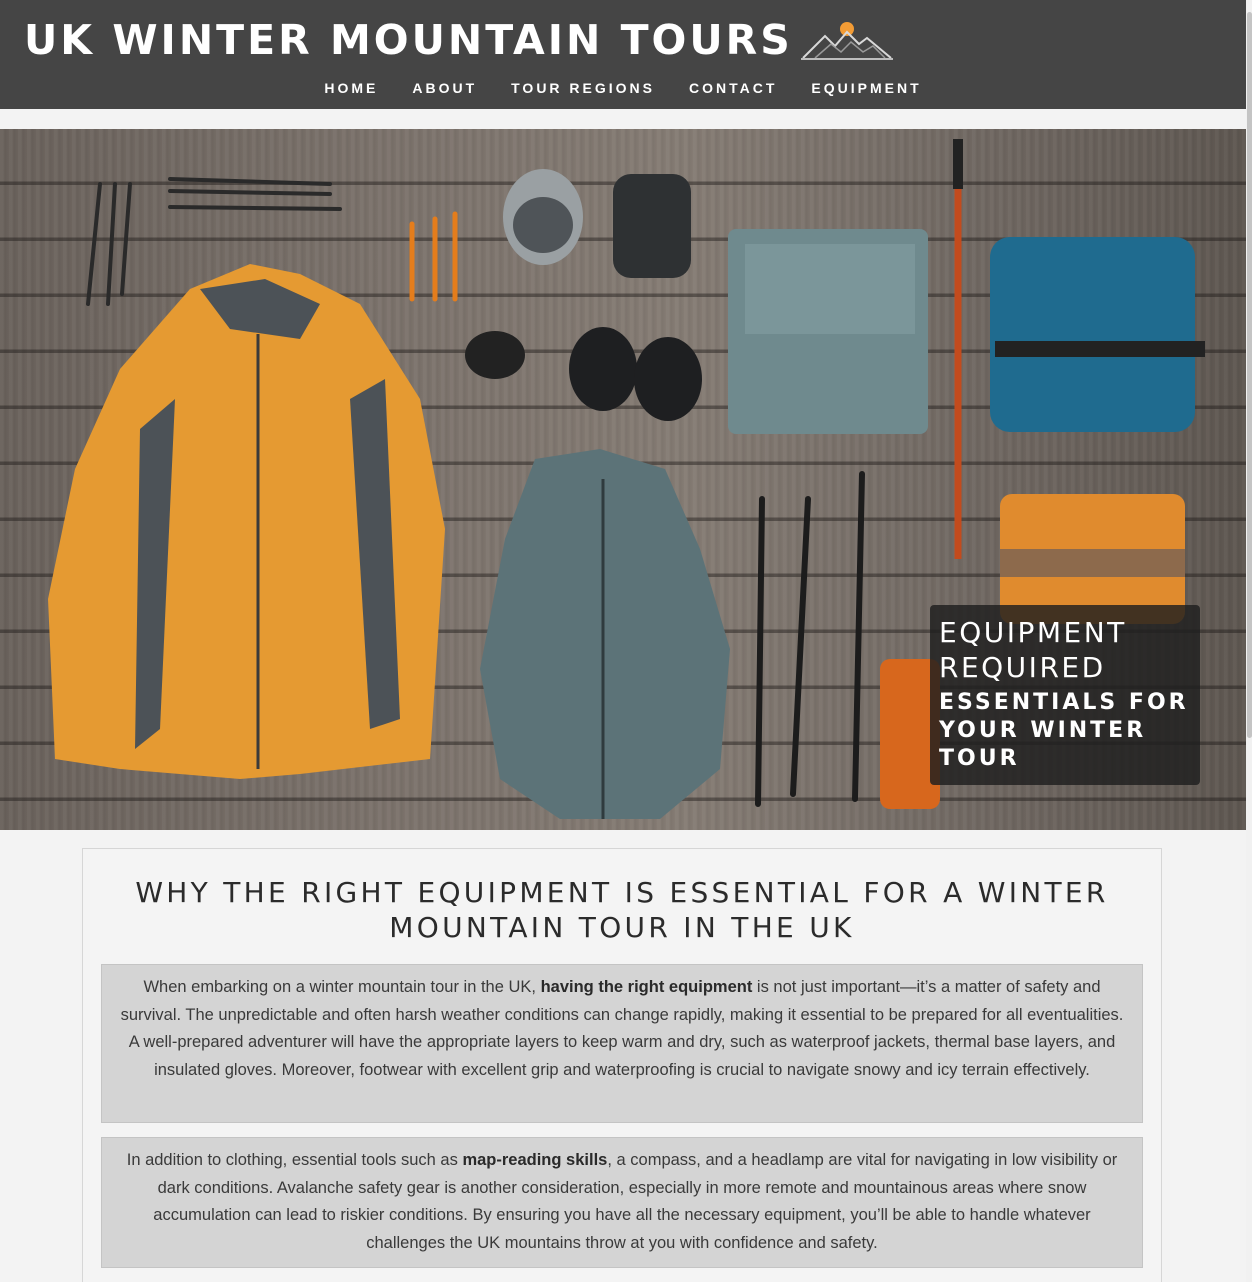 Image resolution: width=1252 pixels, height=1282 pixels. What do you see at coordinates (444, 88) in the screenshot?
I see `nav-about: ABOUT` at bounding box center [444, 88].